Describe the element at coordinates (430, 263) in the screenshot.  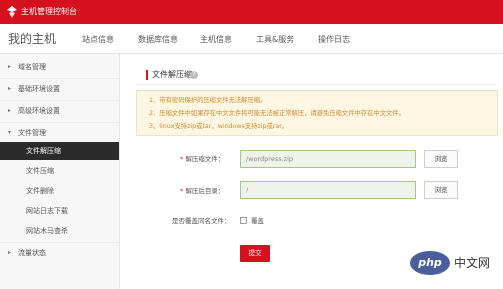
I see `php-logo-icon: php` at that location.